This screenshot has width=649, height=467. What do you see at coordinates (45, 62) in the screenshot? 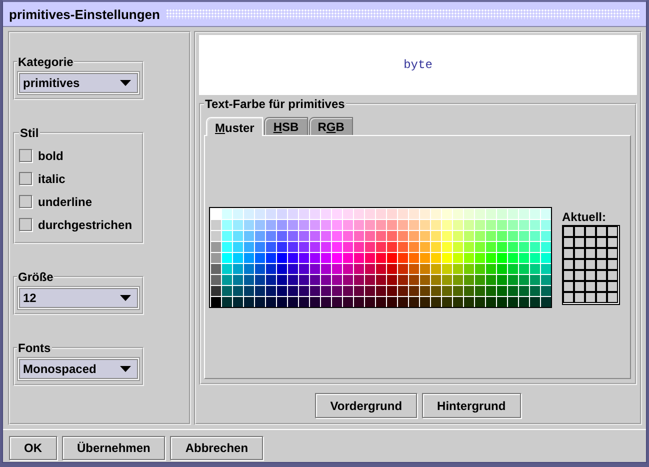
I see `group-label: Kategorie` at bounding box center [45, 62].